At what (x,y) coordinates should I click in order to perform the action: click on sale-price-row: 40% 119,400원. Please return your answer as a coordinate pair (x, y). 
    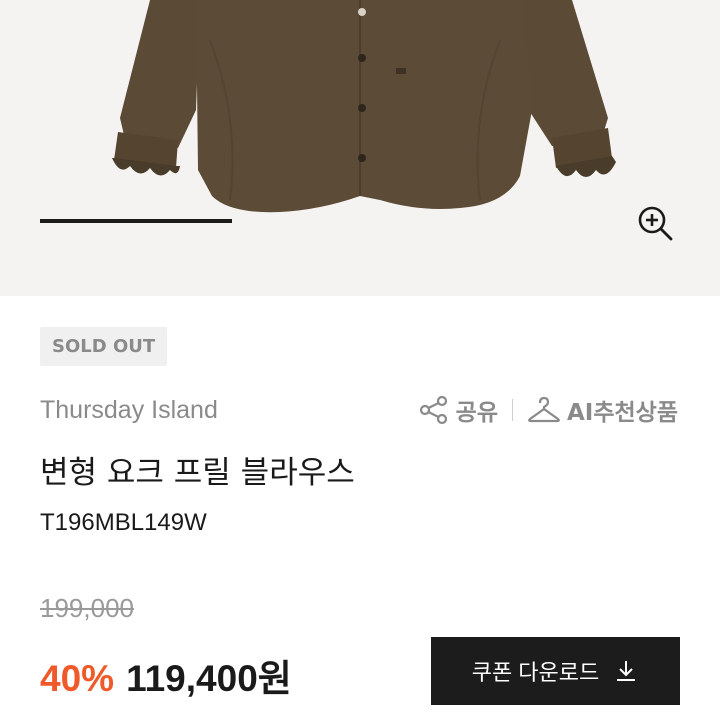
    Looking at the image, I should click on (166, 675).